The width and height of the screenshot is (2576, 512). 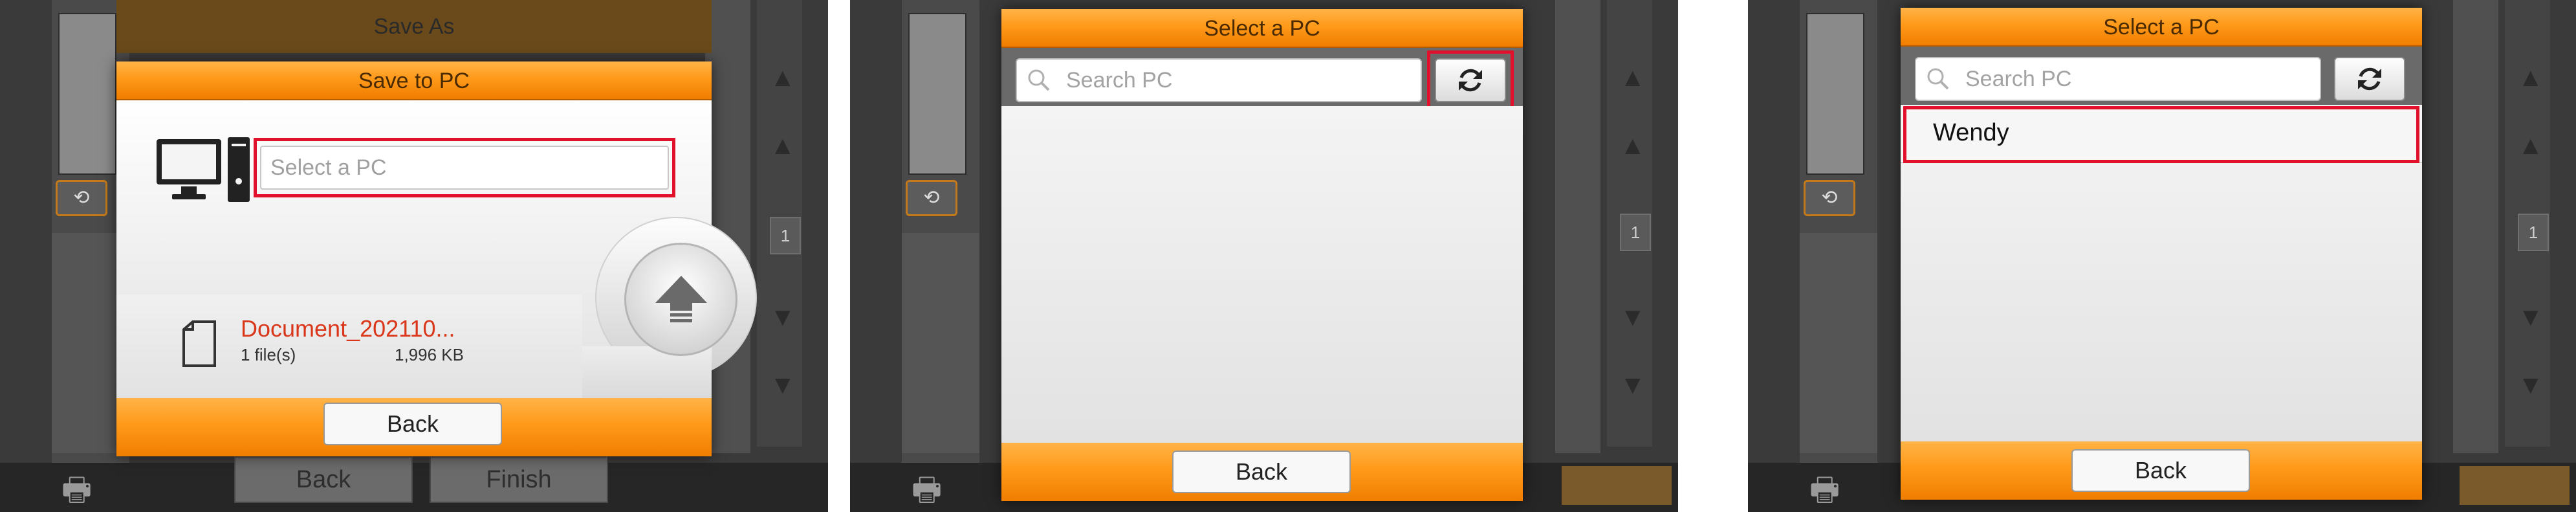 I want to click on computer-icon, so click(x=203, y=172).